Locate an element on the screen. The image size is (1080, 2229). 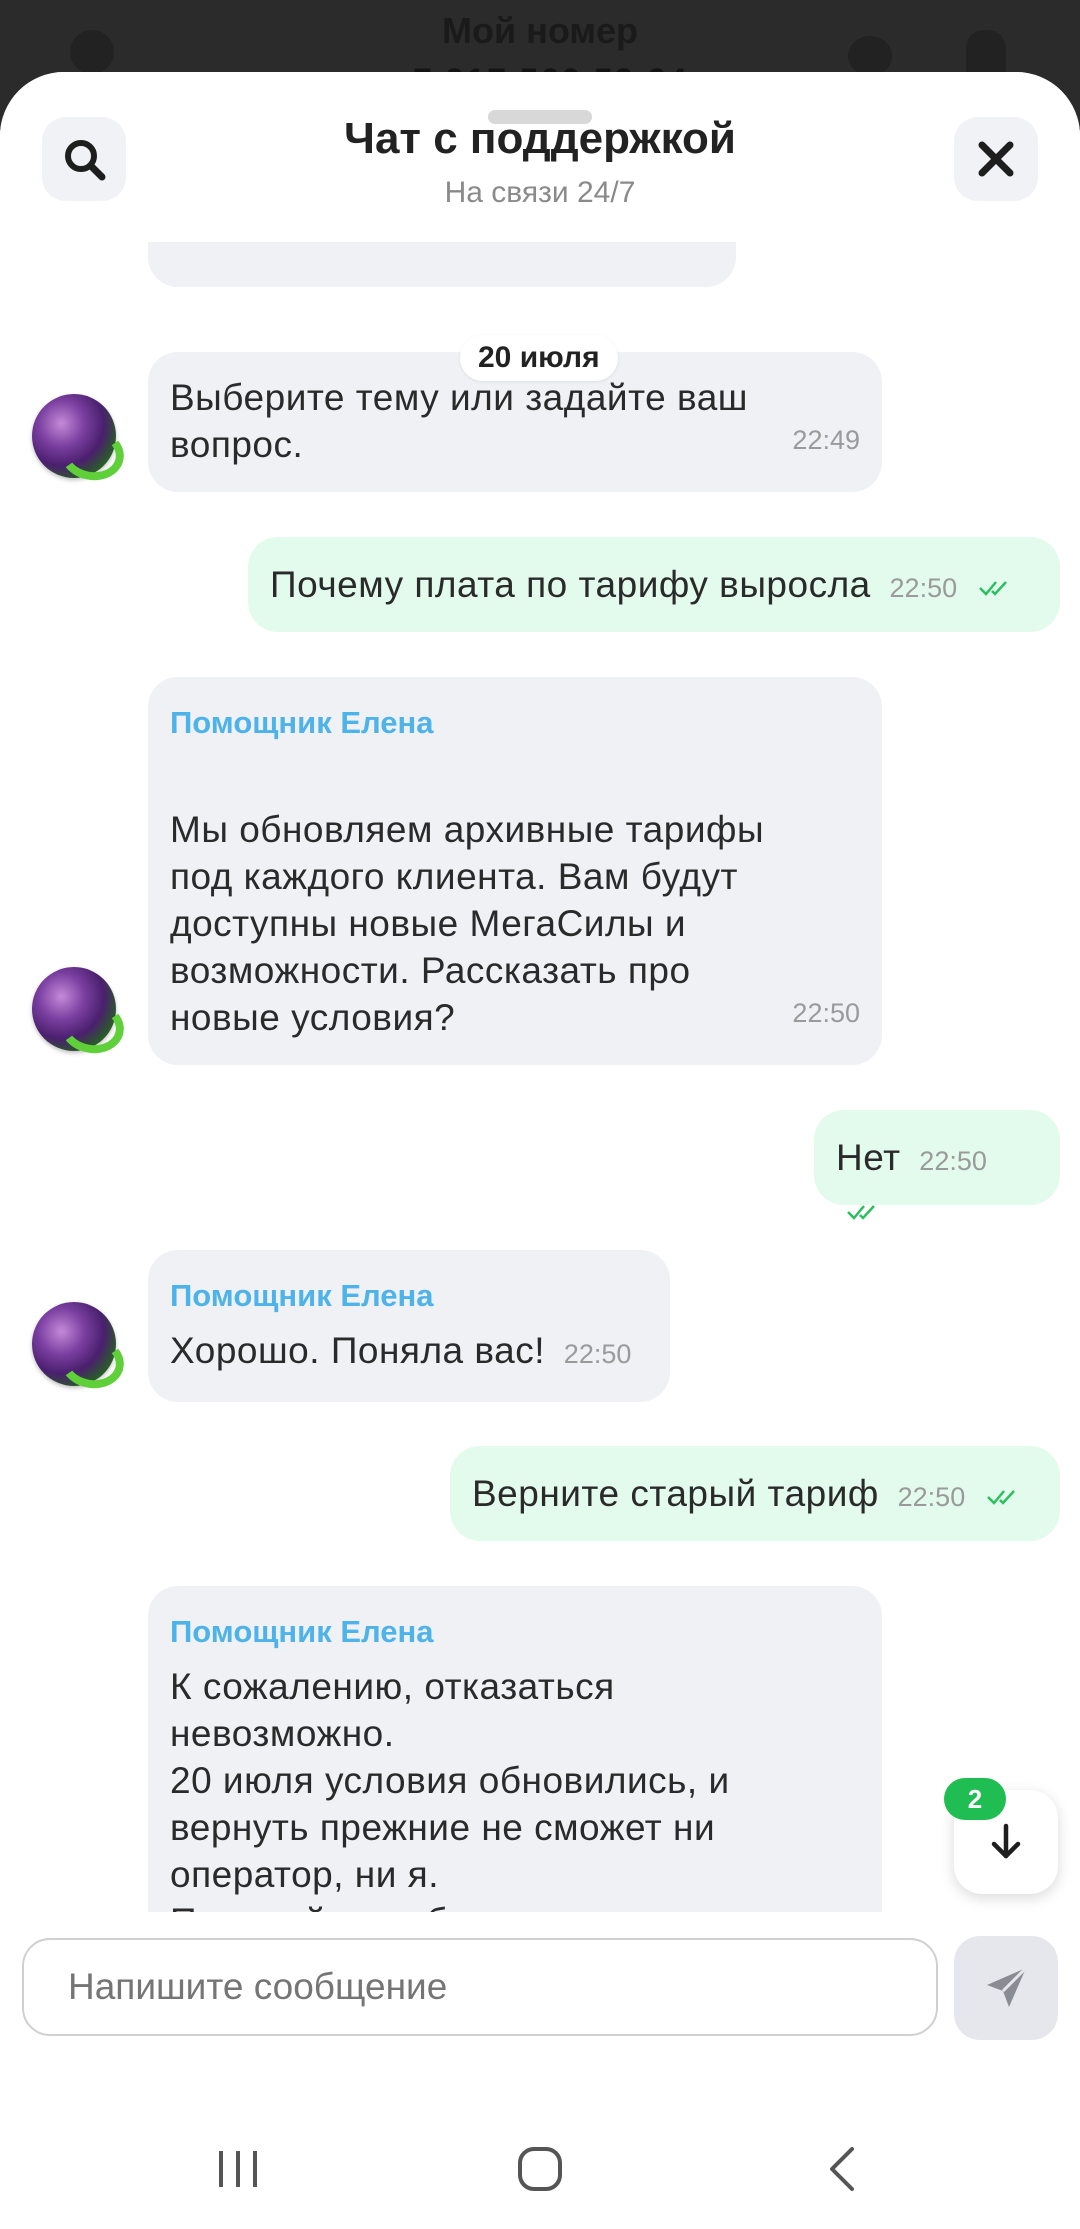
chat-header: Чат с поддержкой На связи 24/7 is located at coordinates (540, 157).